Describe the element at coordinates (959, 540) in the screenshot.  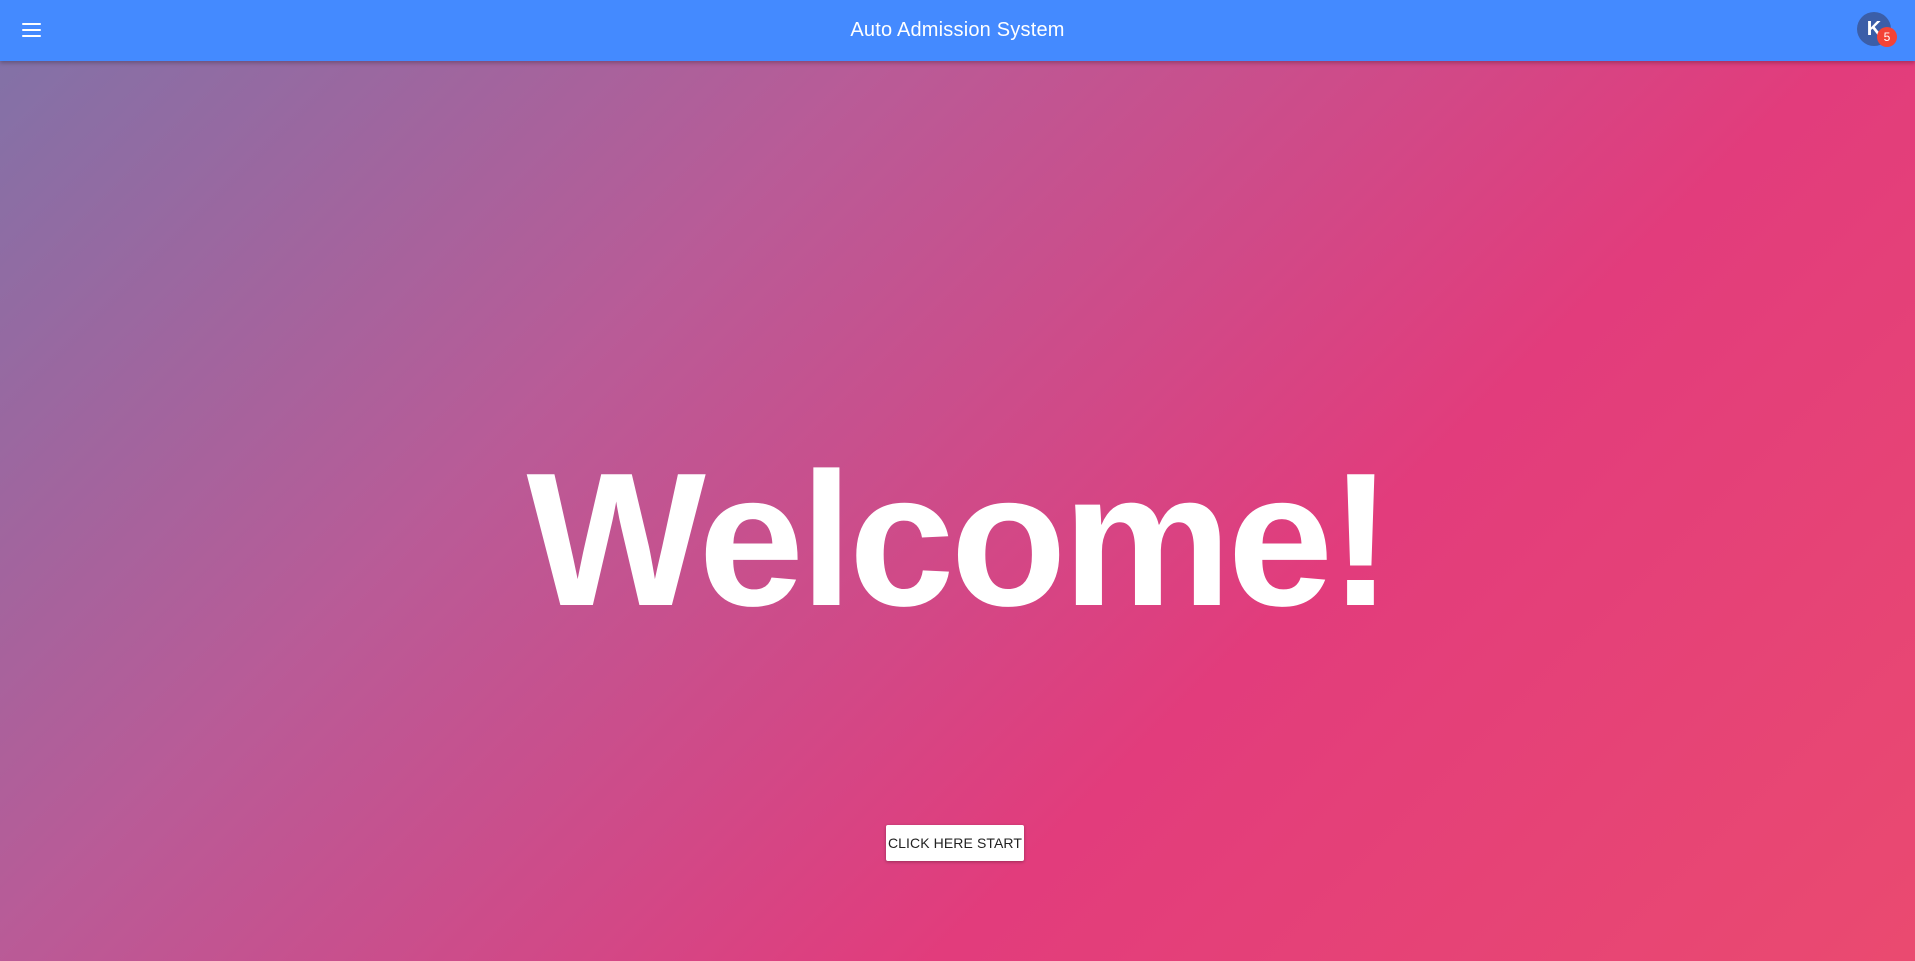
I see `welcome-heading: Welcome!` at that location.